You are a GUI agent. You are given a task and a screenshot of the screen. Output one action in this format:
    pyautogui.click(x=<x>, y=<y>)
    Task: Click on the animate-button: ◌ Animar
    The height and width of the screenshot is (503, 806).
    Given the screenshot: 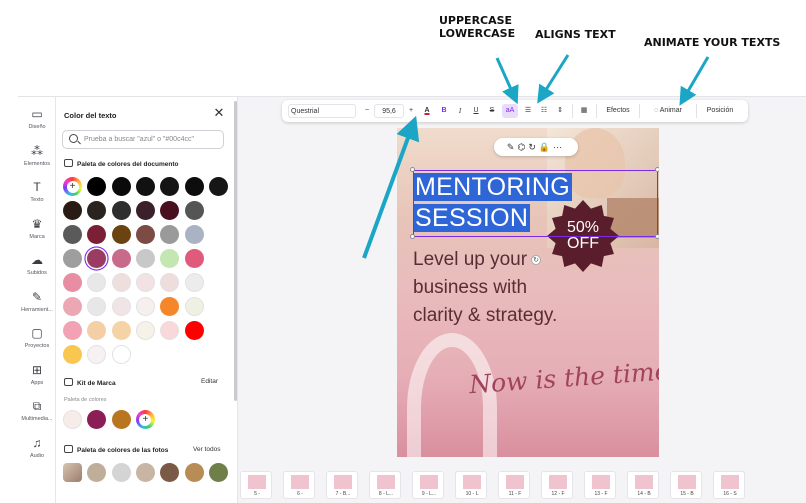 What is the action you would take?
    pyautogui.click(x=668, y=111)
    